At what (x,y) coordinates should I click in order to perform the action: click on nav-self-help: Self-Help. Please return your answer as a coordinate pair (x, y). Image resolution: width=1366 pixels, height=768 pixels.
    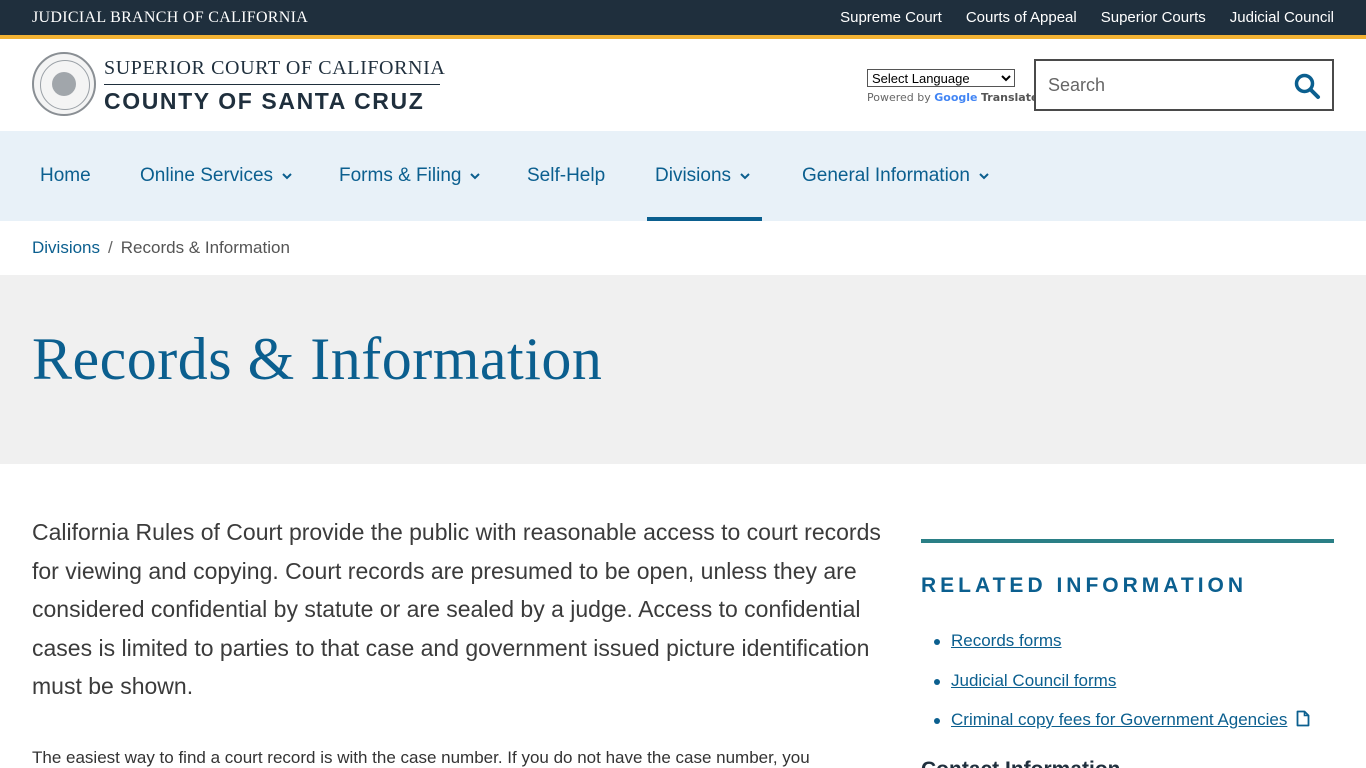
    Looking at the image, I should click on (566, 176).